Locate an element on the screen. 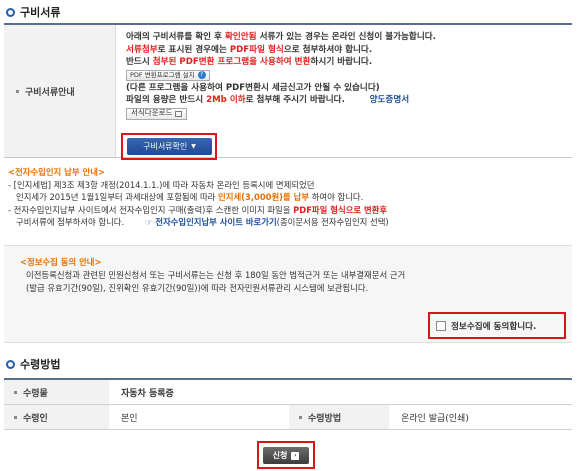  receiver-value: 본인 is located at coordinates (129, 418).